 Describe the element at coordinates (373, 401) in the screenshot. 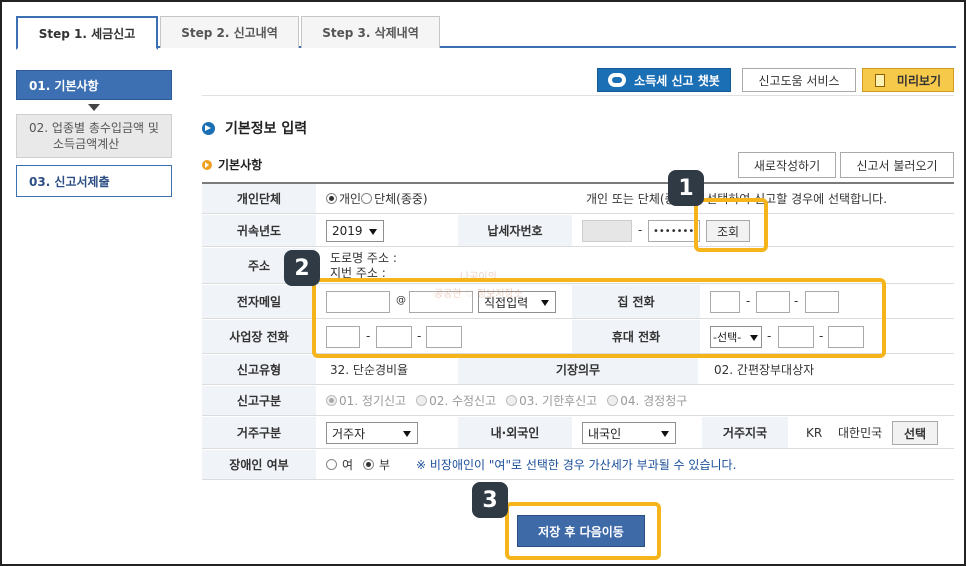

I see `radio-regular-label: 01. 정기신고` at that location.